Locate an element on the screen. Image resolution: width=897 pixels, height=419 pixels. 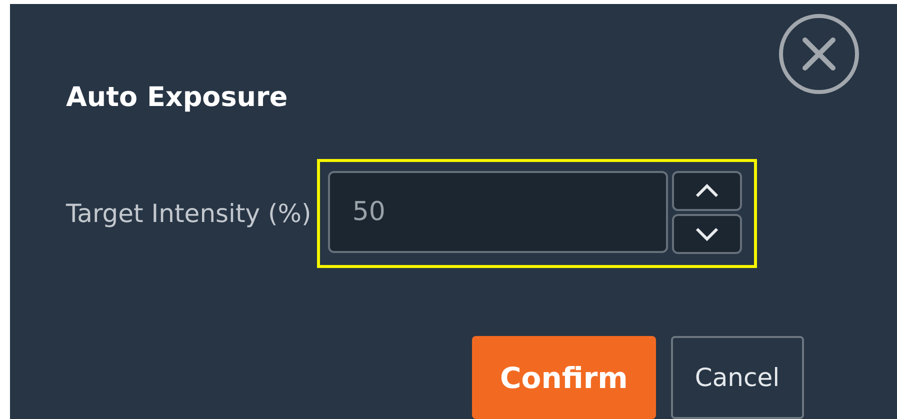
chevron-down-icon is located at coordinates (707, 234).